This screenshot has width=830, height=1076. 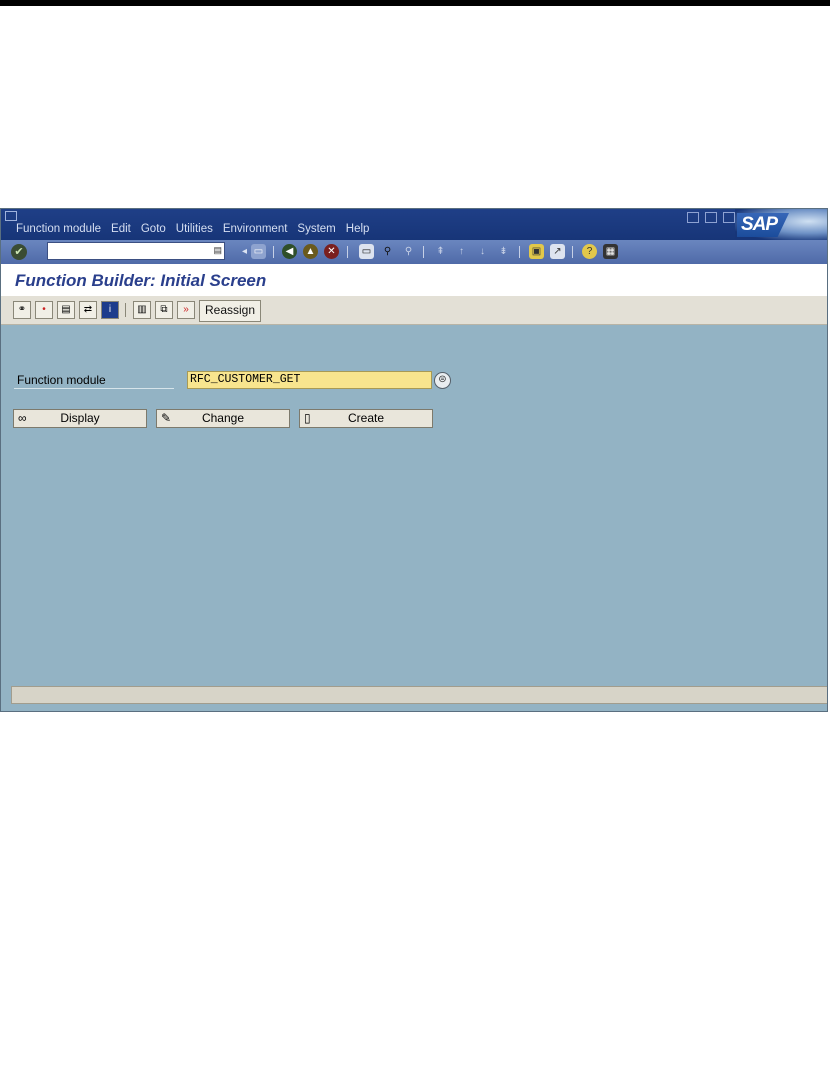 What do you see at coordinates (693, 217) in the screenshot?
I see `minimize-icon` at bounding box center [693, 217].